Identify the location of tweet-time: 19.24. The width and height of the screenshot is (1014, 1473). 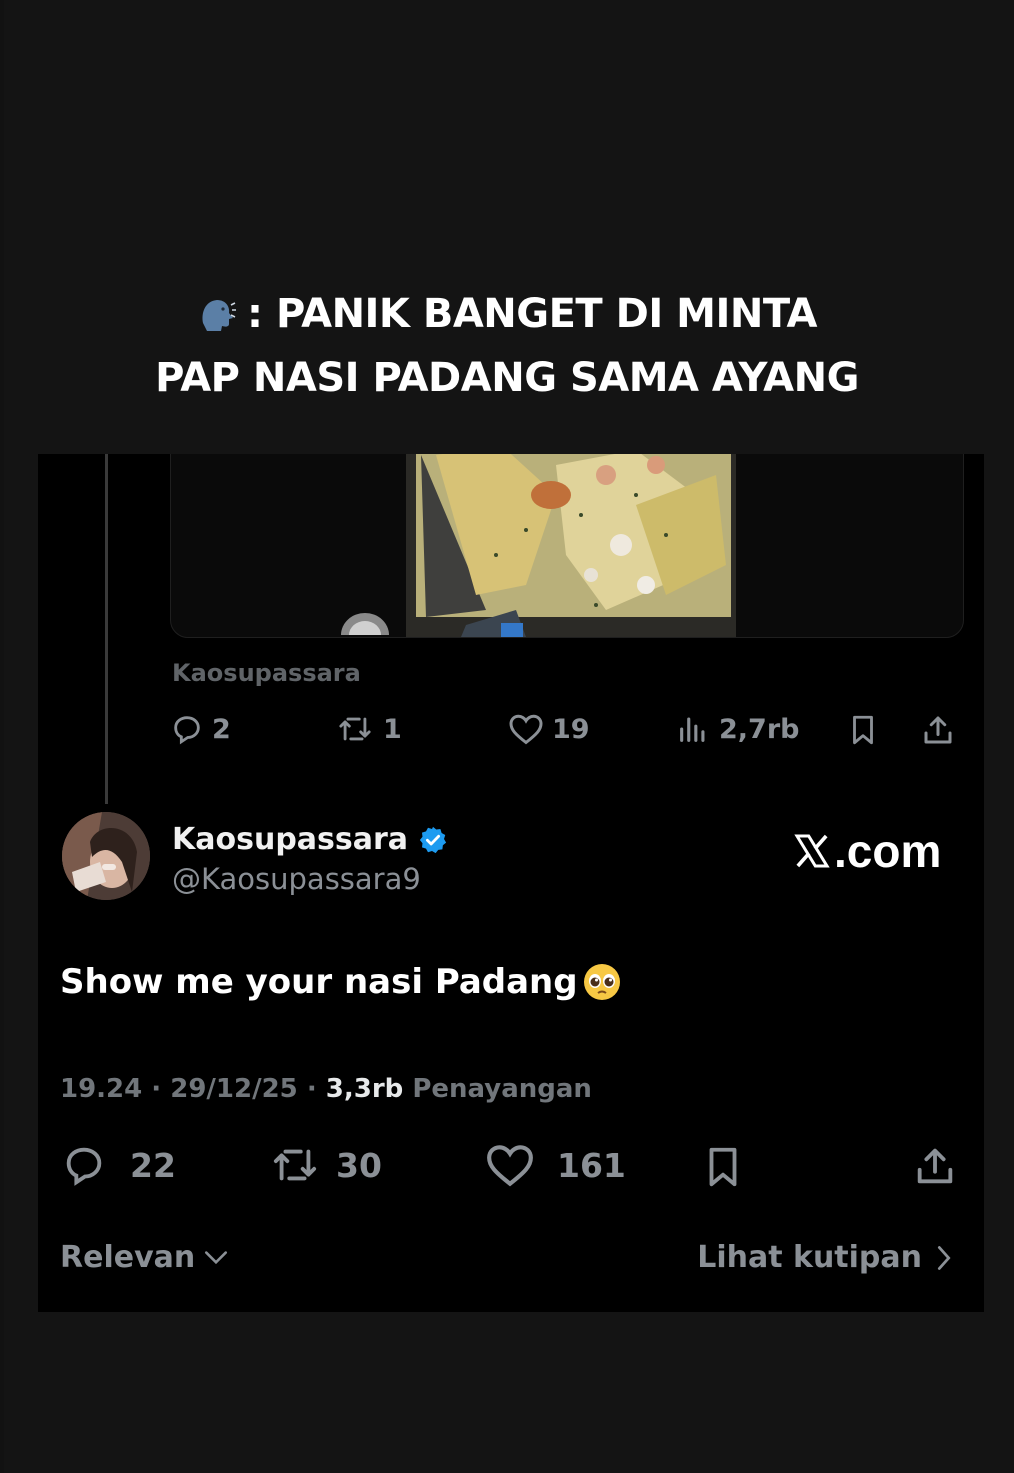
(101, 1089).